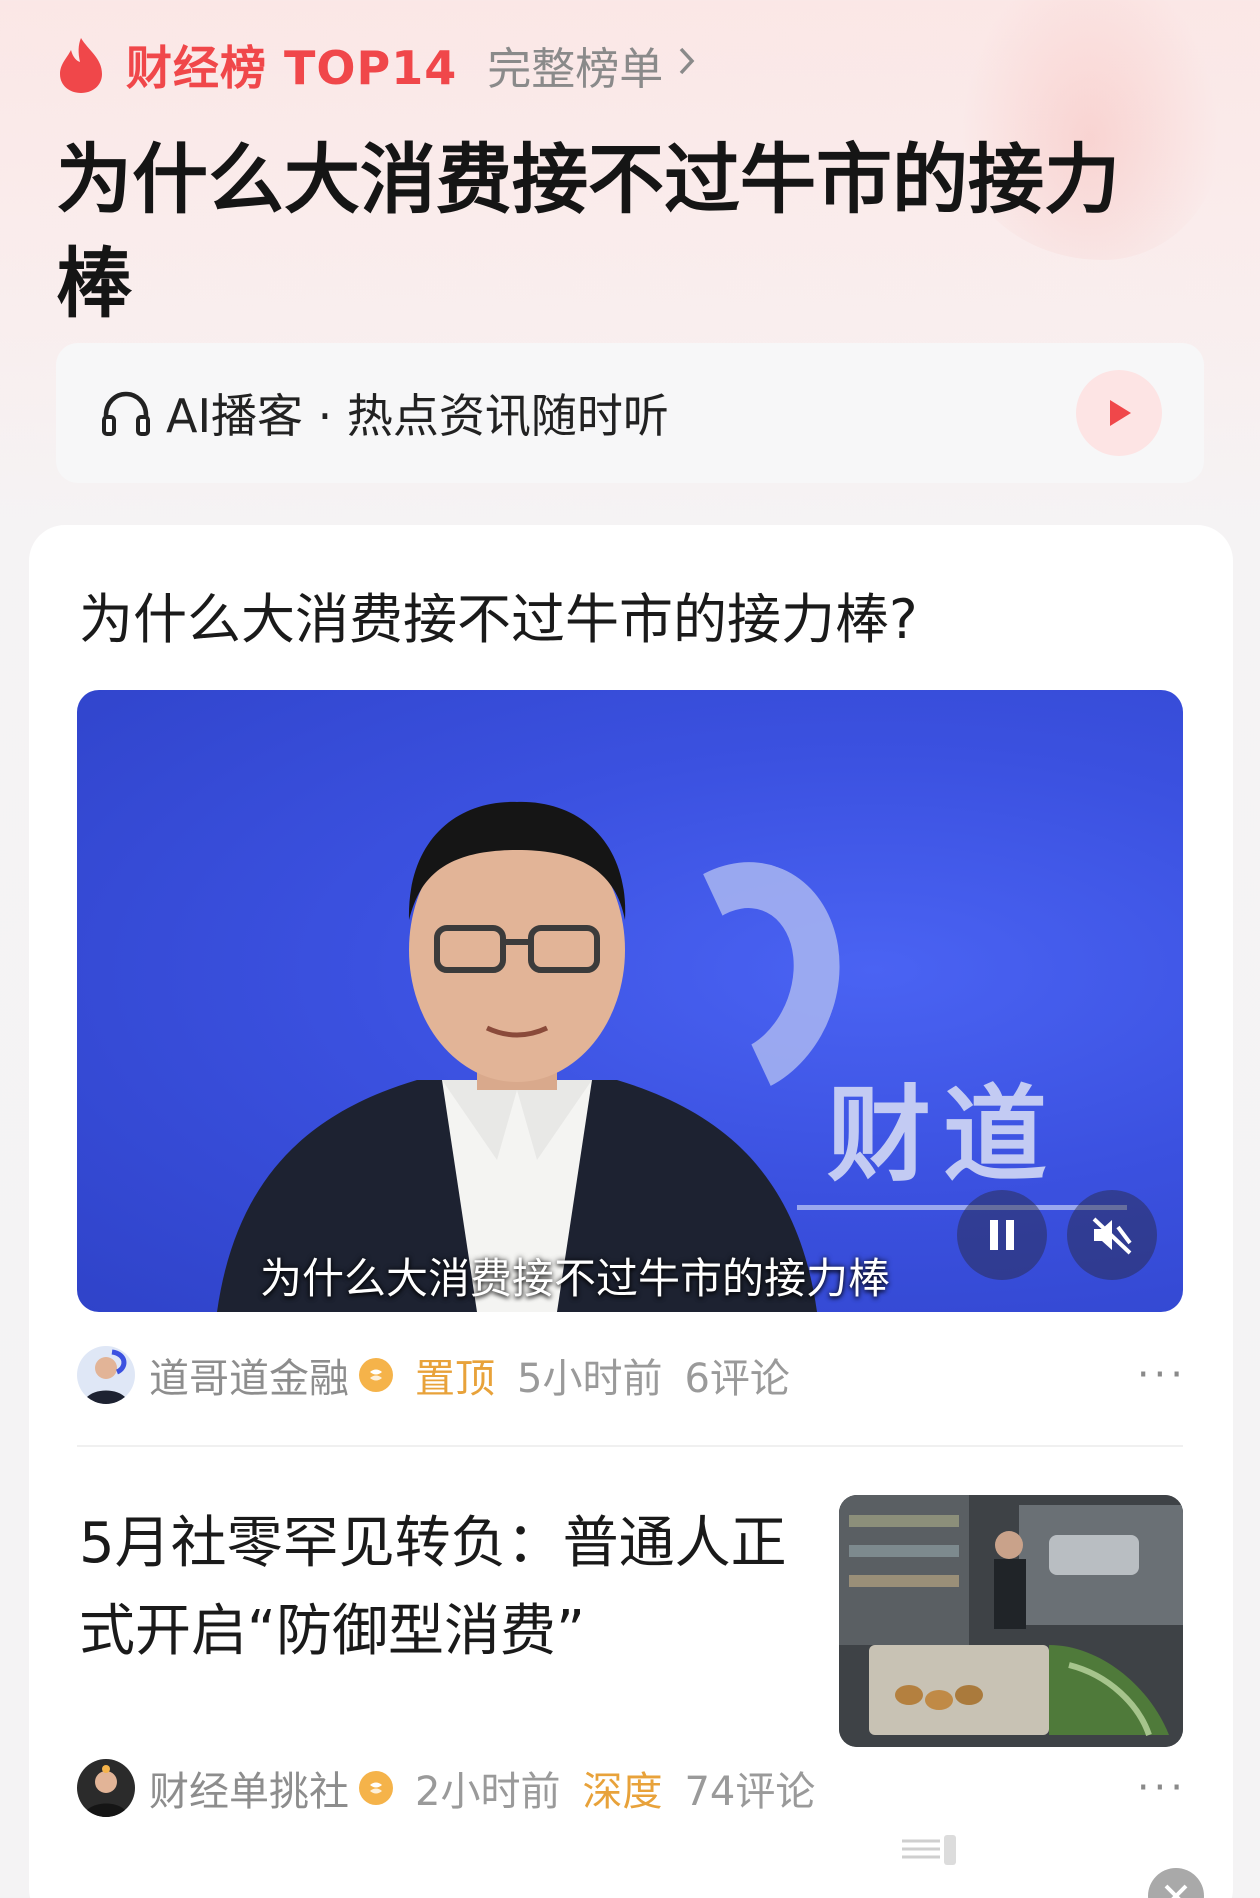 The width and height of the screenshot is (1260, 1898). I want to click on comment-count: 74评论, so click(749, 1788).